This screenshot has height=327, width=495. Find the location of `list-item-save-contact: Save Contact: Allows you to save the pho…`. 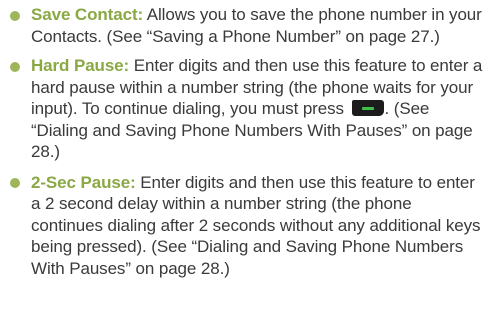

list-item-save-contact: Save Contact: Allows you to save the pho… is located at coordinates (247, 25).